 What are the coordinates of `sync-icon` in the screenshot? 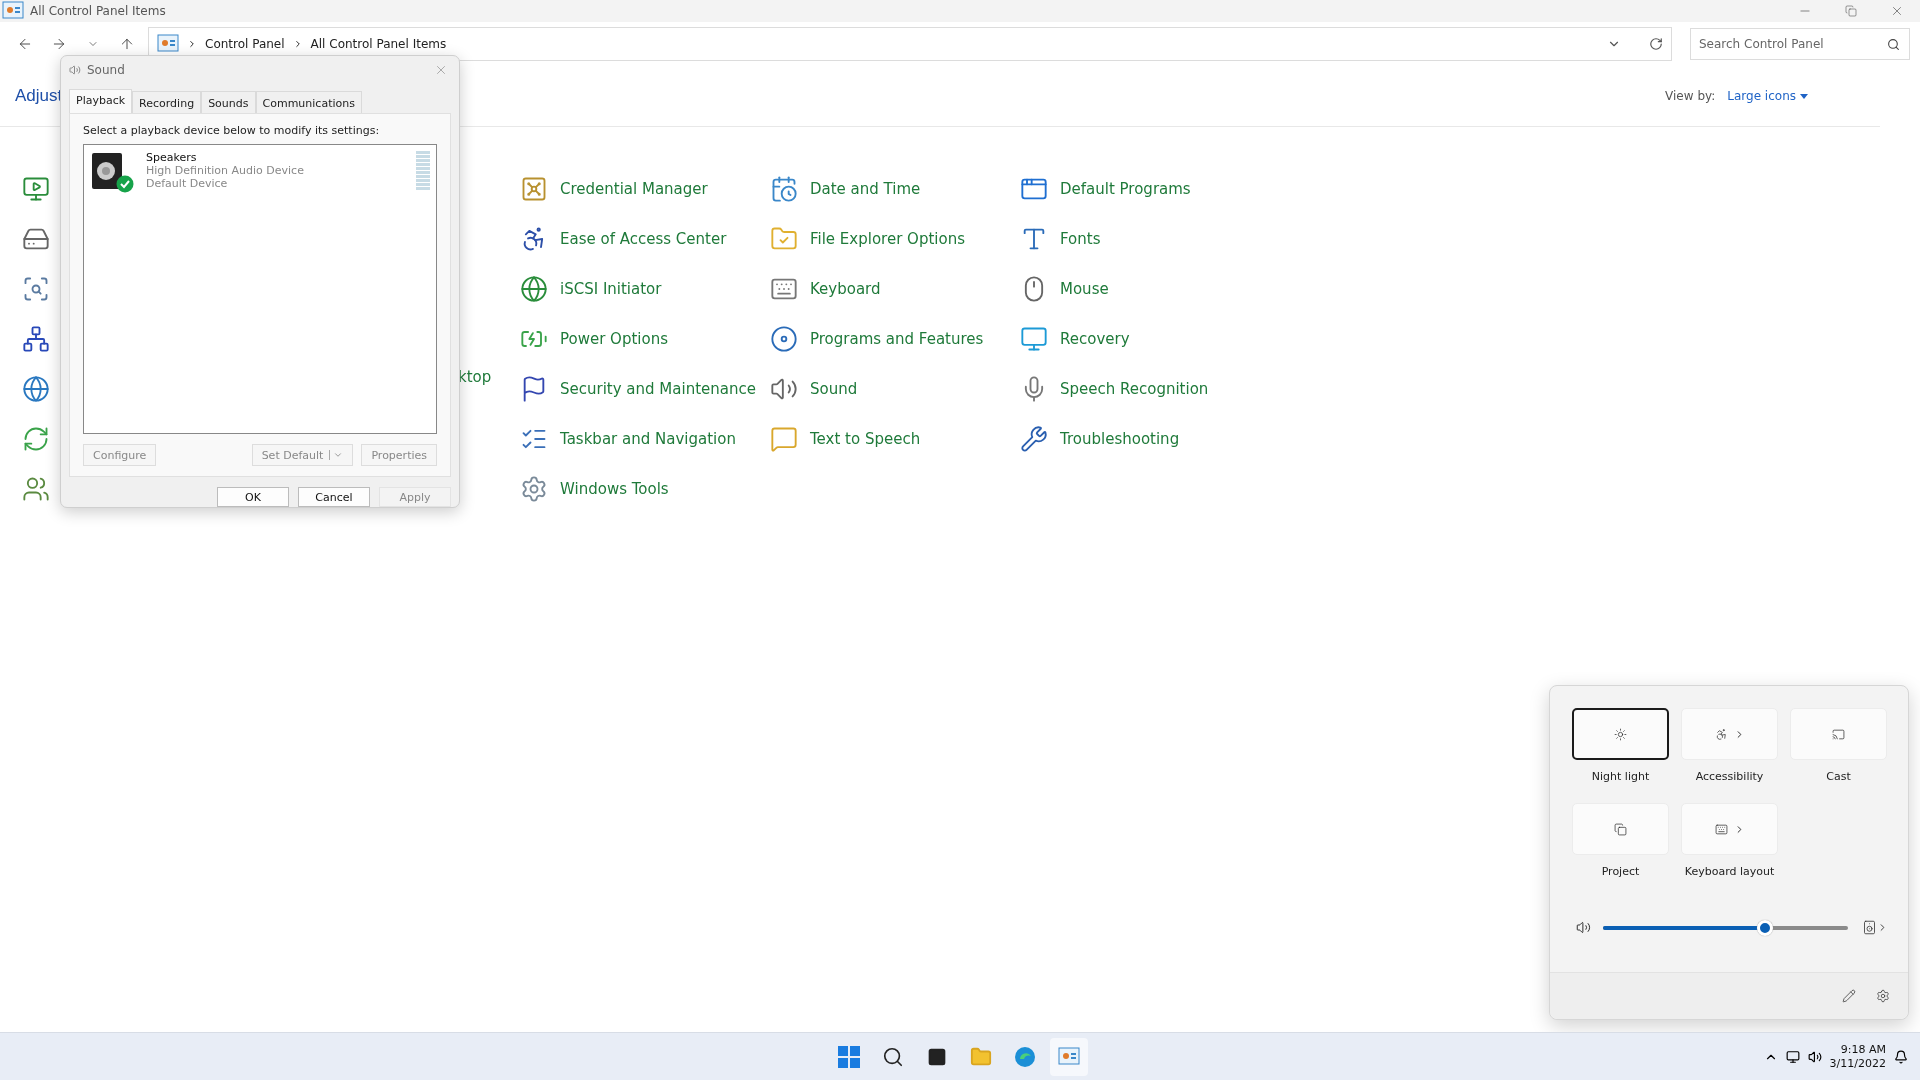 It's located at (36, 439).